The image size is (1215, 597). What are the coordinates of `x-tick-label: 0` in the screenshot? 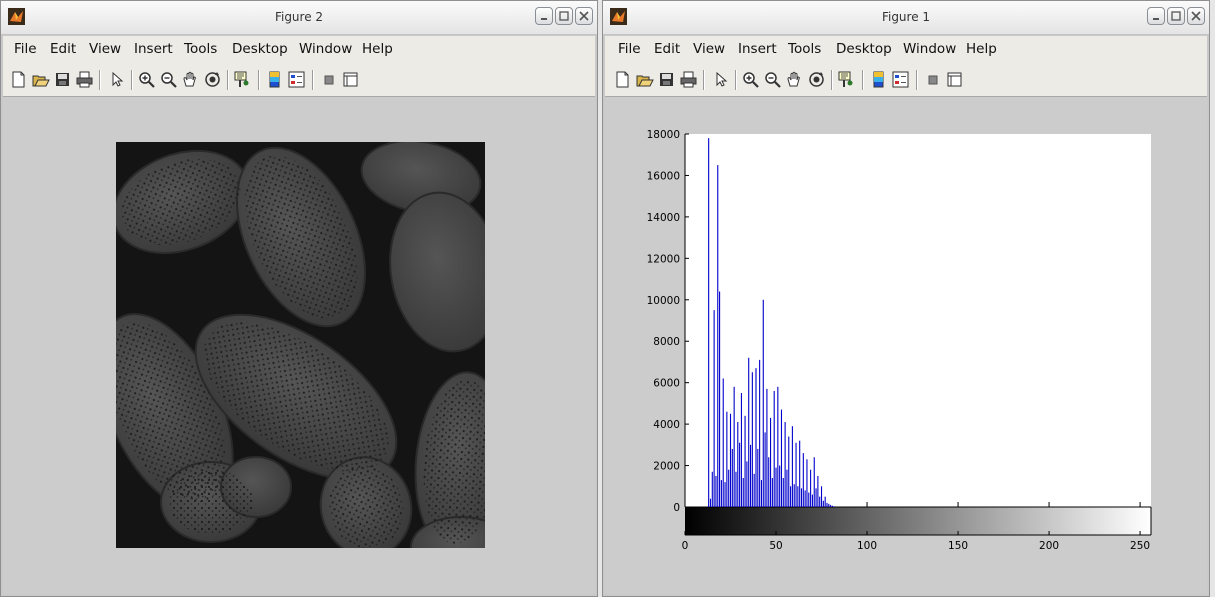 It's located at (685, 546).